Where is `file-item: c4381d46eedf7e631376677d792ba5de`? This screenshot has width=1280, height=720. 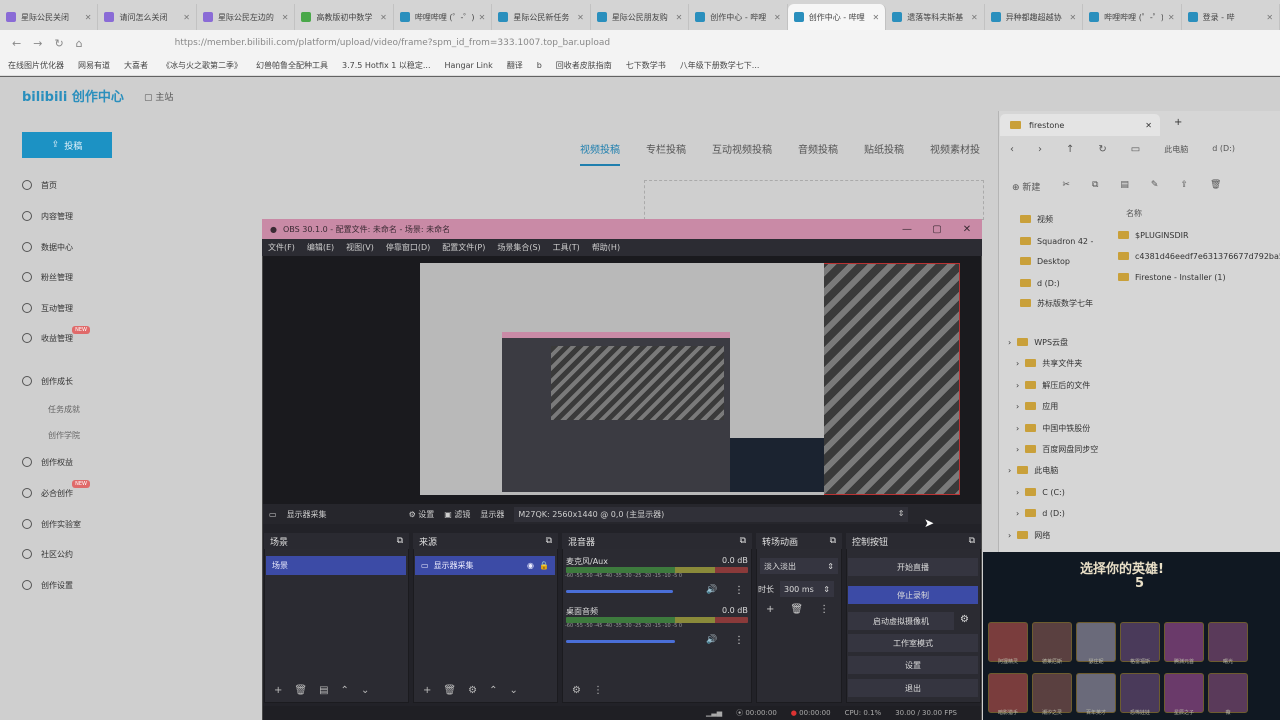 file-item: c4381d46eedf7e631376677d792ba5de is located at coordinates (1199, 256).